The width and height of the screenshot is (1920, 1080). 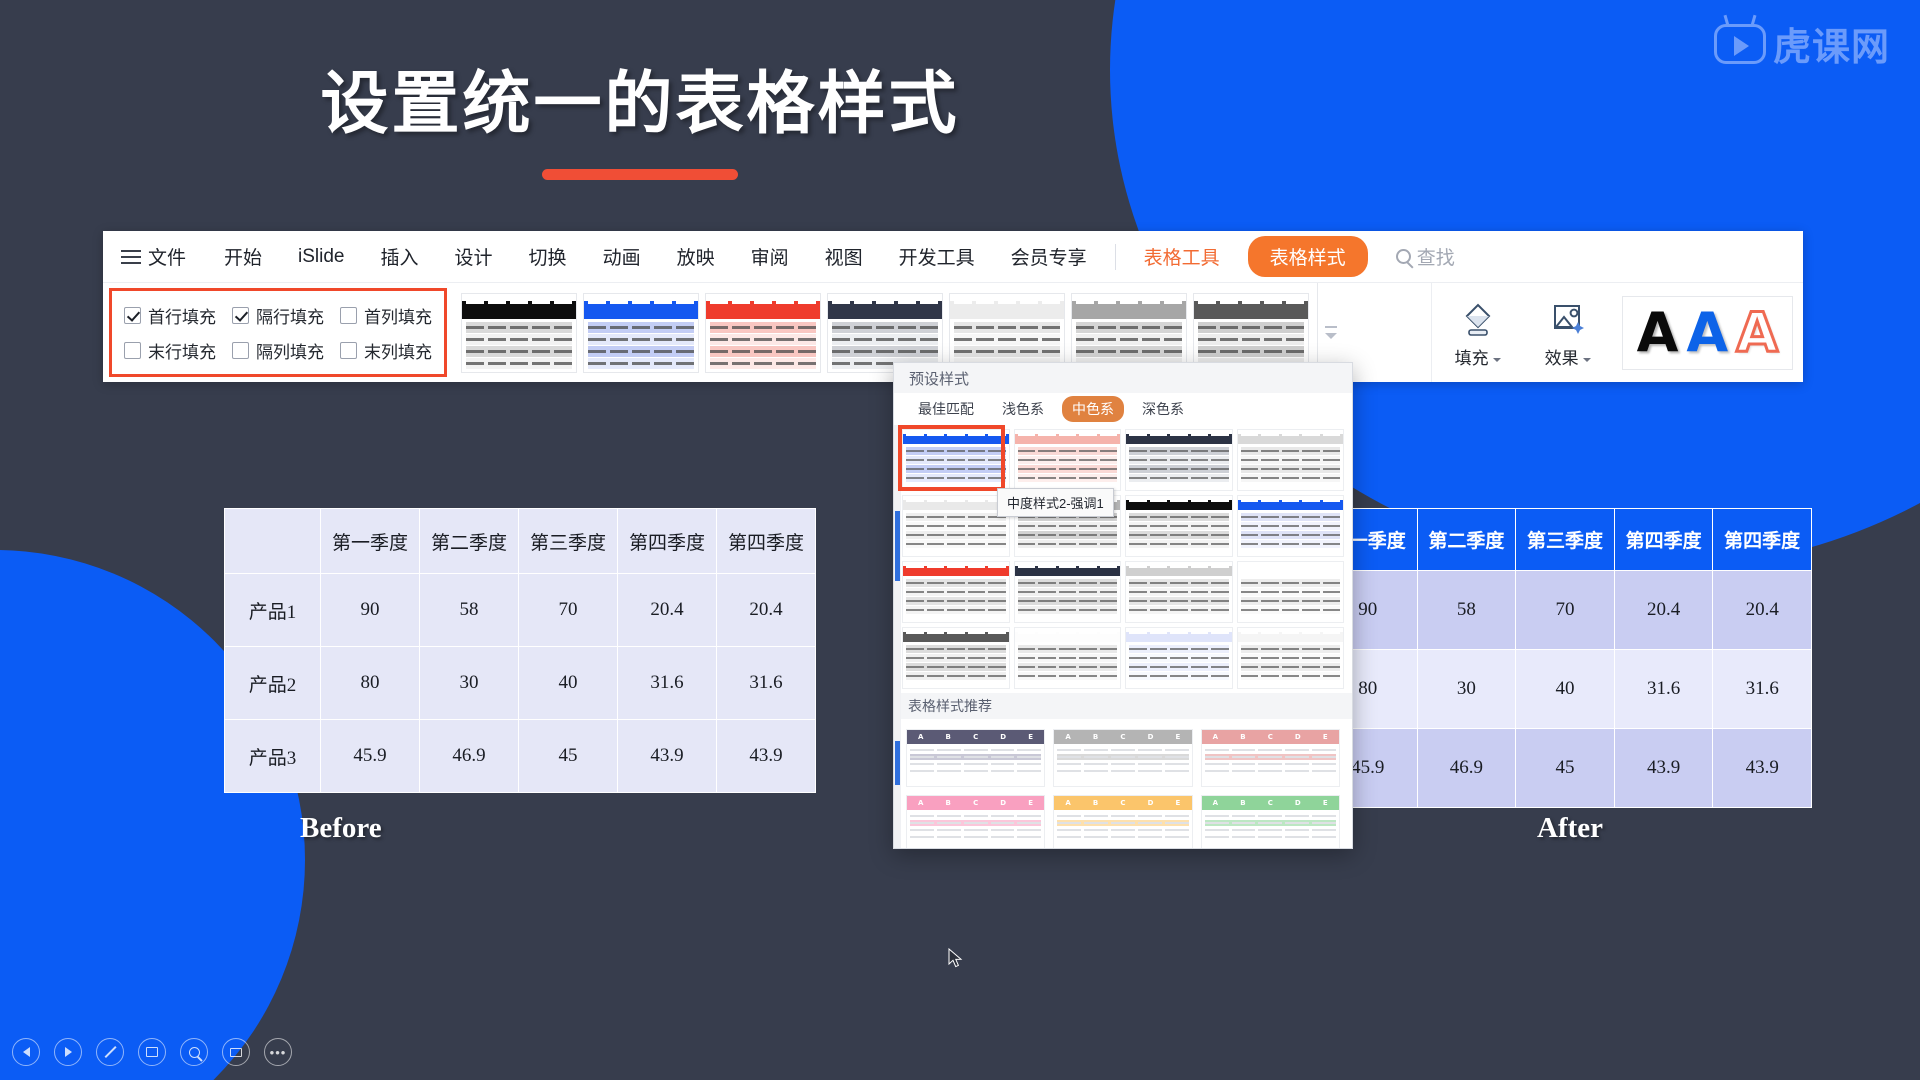 What do you see at coordinates (1325, 803) in the screenshot?
I see `recommended-col-header: E` at bounding box center [1325, 803].